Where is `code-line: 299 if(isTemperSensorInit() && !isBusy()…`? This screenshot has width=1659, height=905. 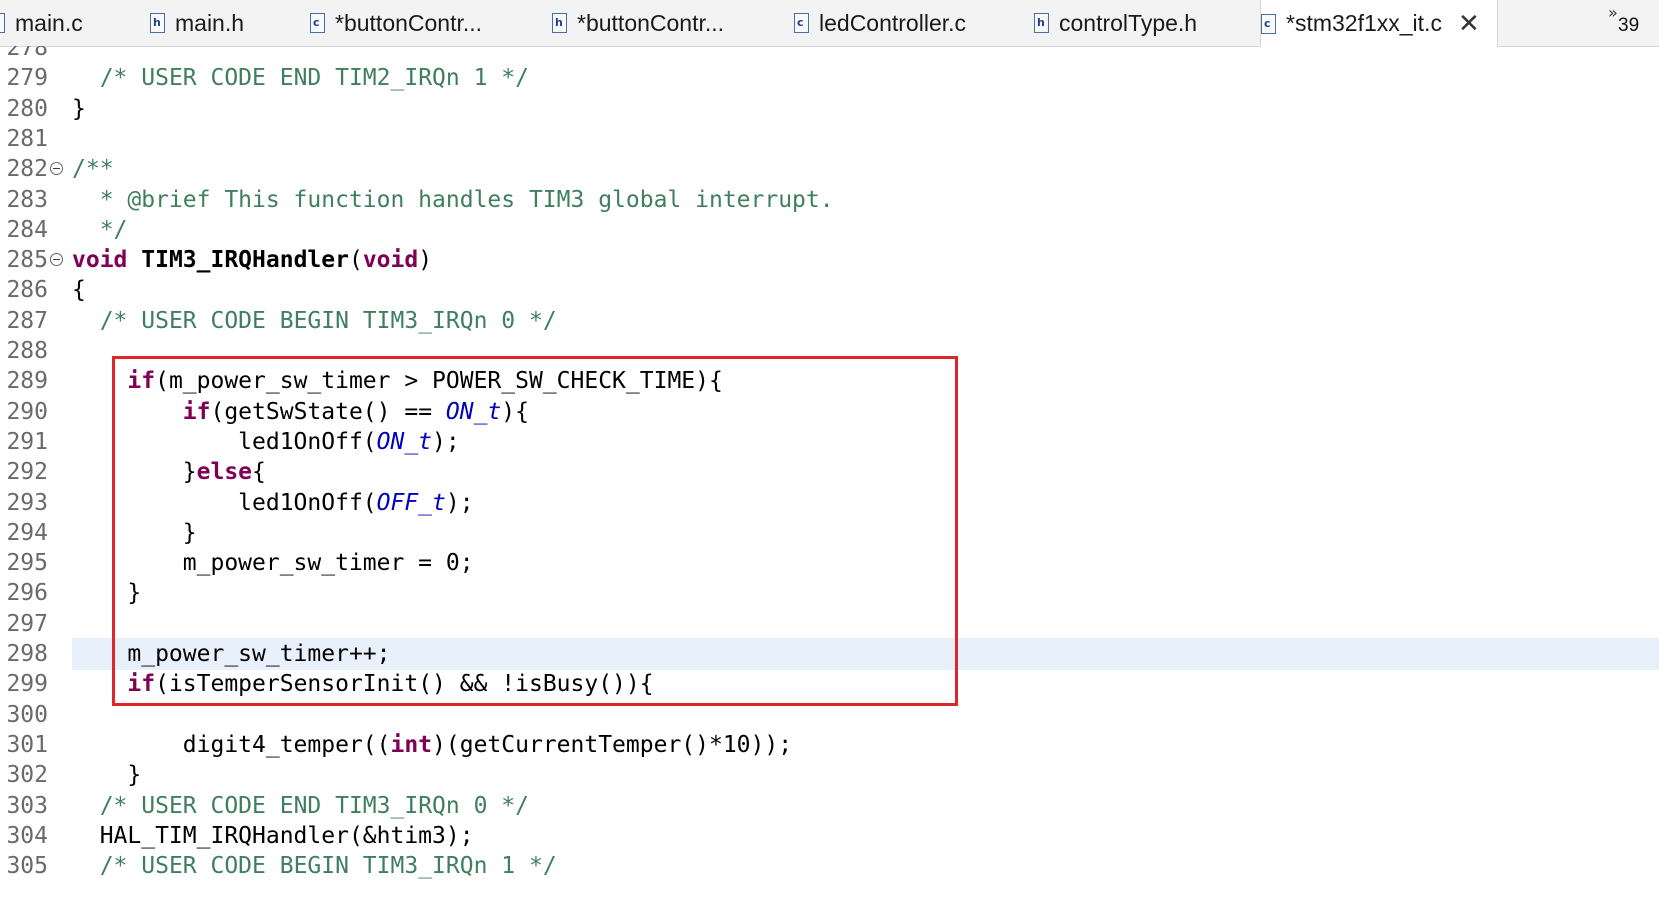
code-line: 299 if(isTemperSensorInit() && !isBusy()… is located at coordinates (829, 684).